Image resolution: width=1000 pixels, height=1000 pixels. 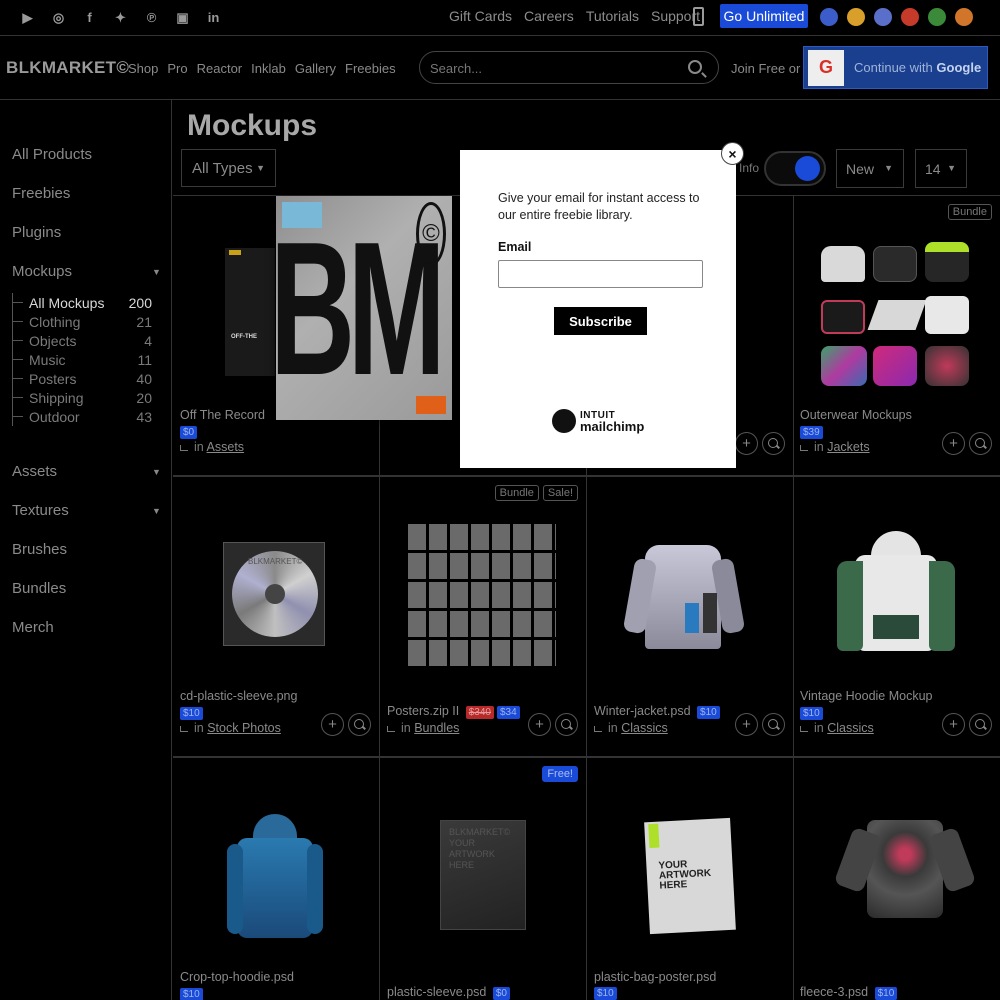 I want to click on sidebar-item-all-products: All Products, so click(x=52, y=154).